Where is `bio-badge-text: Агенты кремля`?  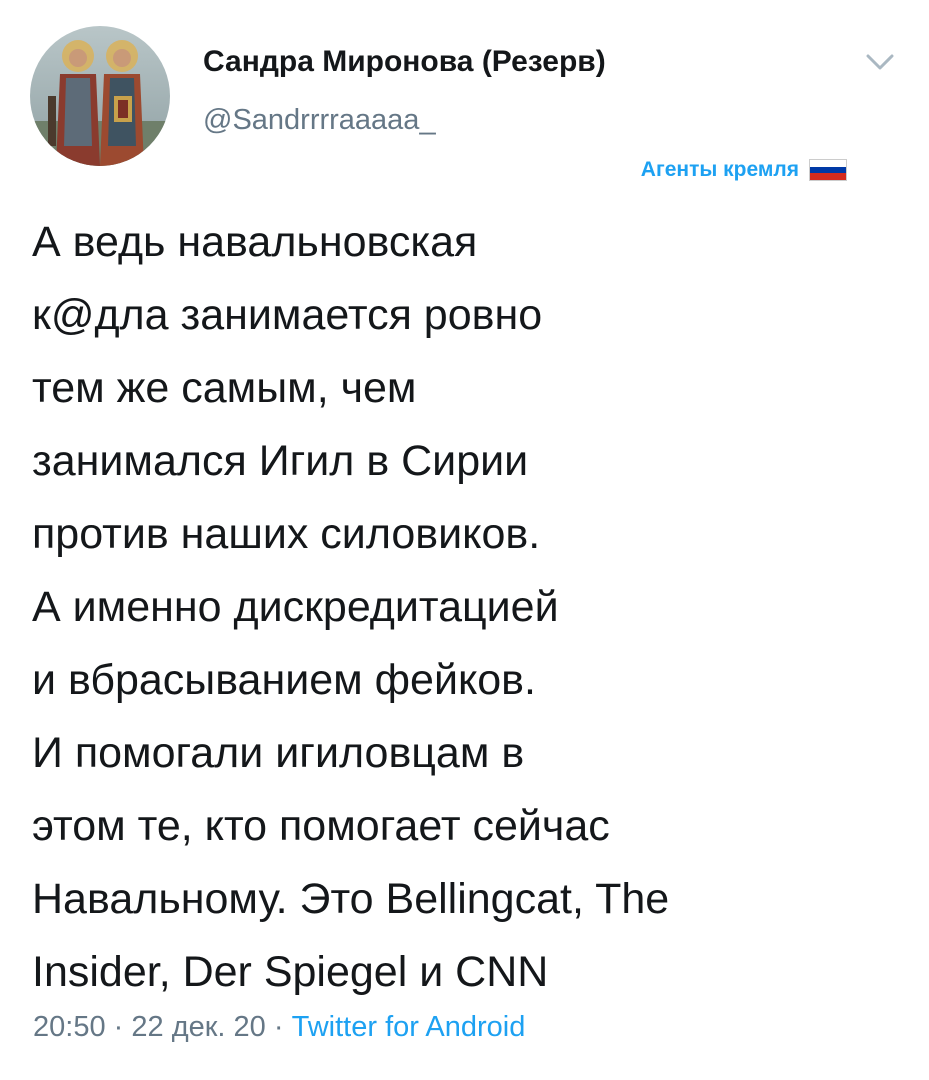
bio-badge-text: Агенты кремля is located at coordinates (719, 169).